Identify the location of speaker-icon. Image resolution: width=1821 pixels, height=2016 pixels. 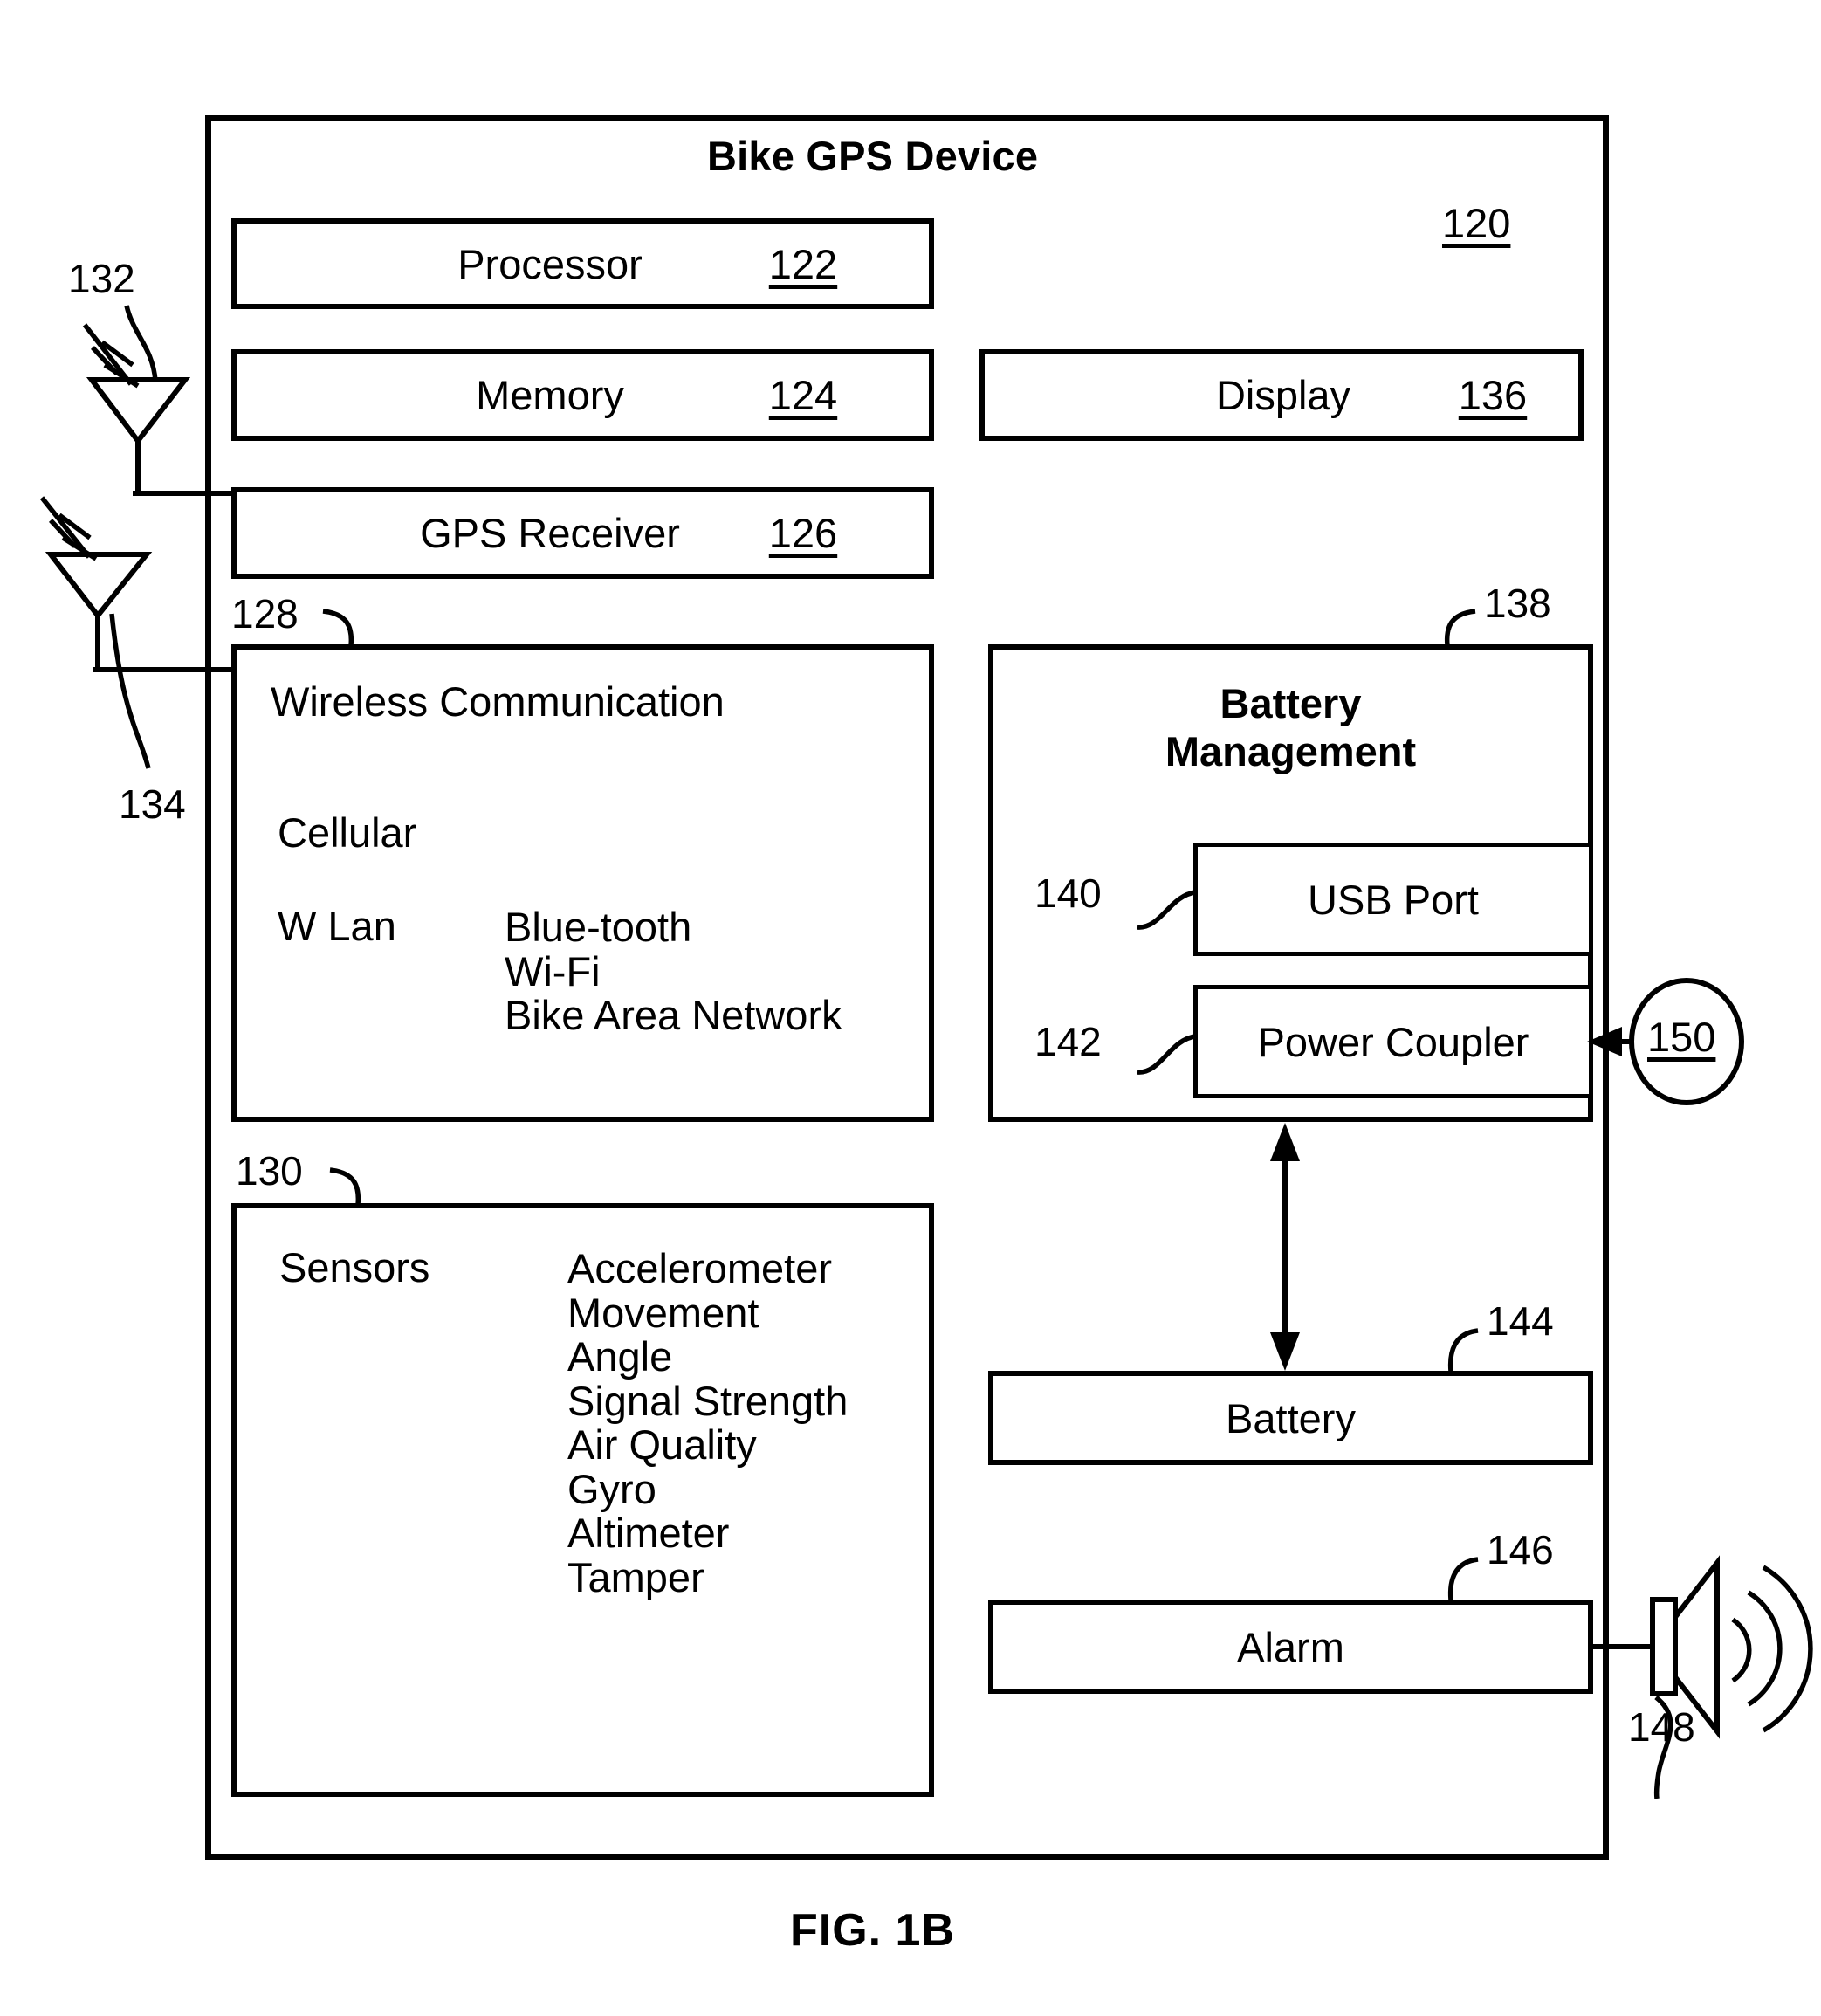
(1703, 1647).